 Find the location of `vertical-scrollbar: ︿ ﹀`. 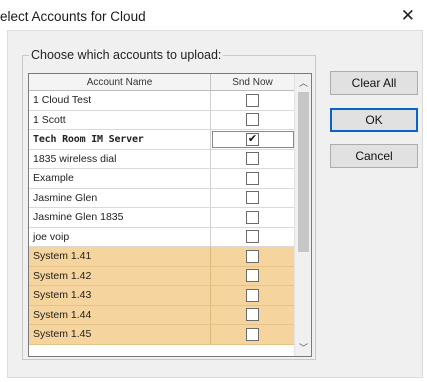

vertical-scrollbar: ︿ ﹀ is located at coordinates (302, 215).